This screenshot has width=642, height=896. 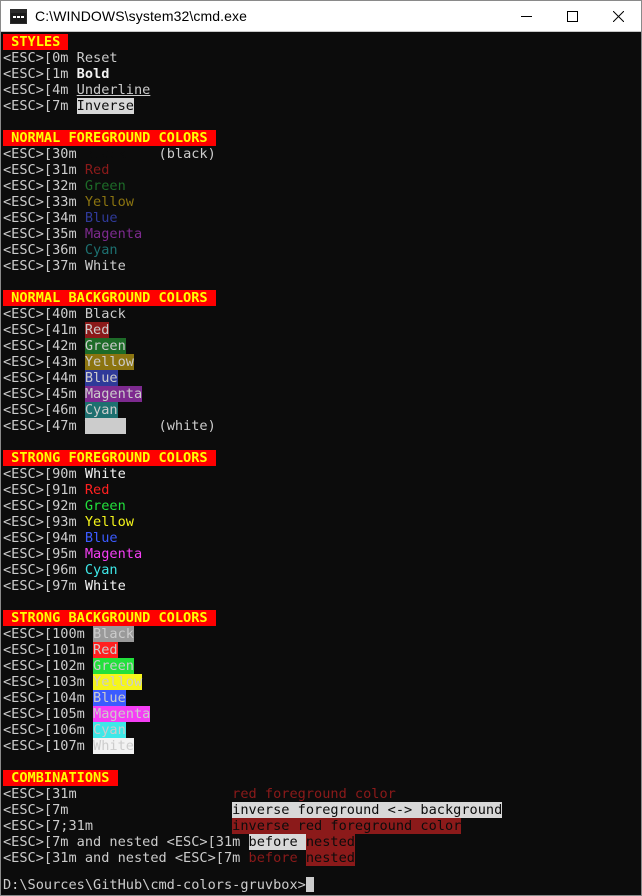 I want to click on escape-code: <ESC>[100m, so click(x=48, y=634).